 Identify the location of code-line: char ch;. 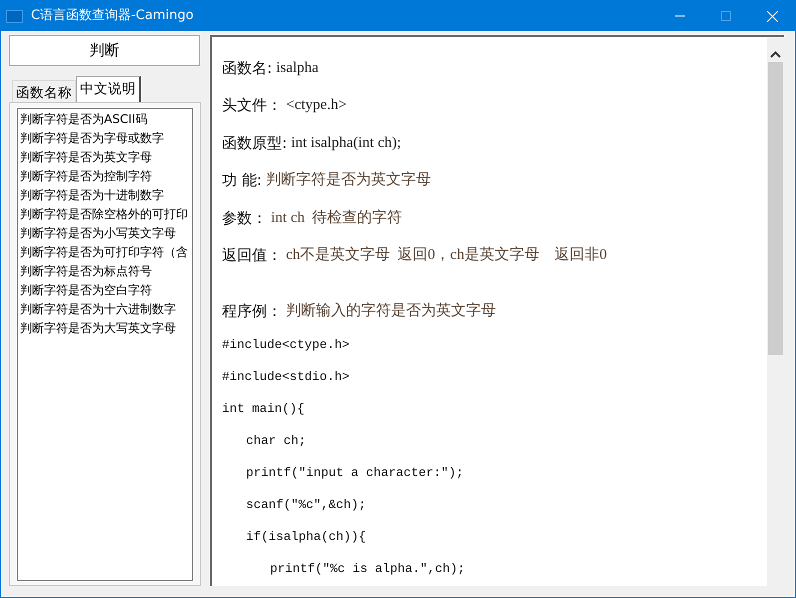
(276, 441).